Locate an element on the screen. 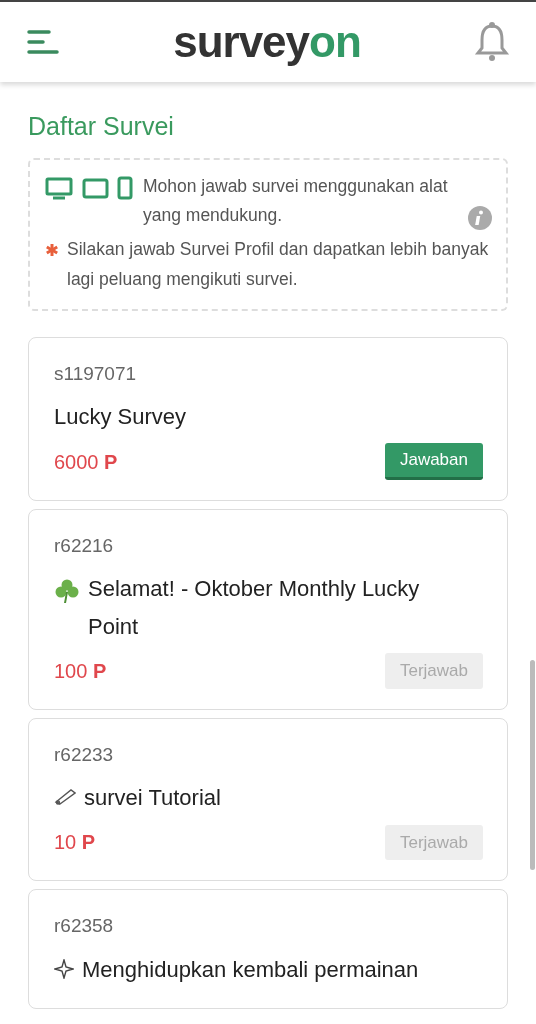  bell-icon is located at coordinates (492, 42).